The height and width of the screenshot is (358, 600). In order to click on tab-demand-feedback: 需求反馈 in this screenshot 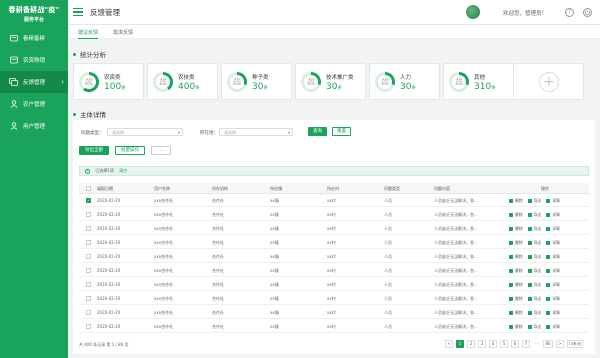, I will do `click(123, 32)`.